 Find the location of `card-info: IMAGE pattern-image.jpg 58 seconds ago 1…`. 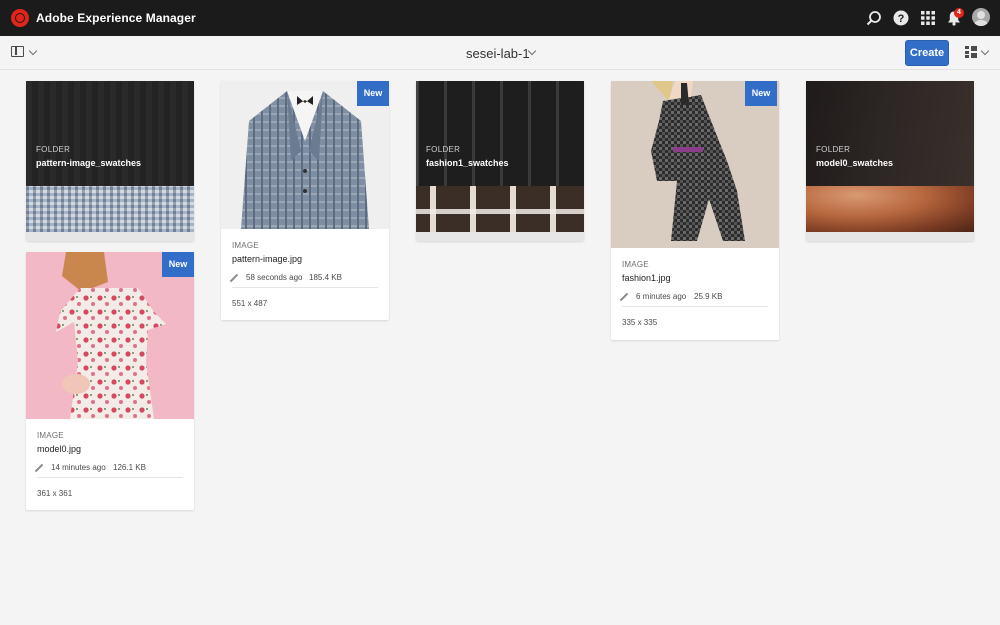

card-info: IMAGE pattern-image.jpg 58 seconds ago 1… is located at coordinates (305, 274).